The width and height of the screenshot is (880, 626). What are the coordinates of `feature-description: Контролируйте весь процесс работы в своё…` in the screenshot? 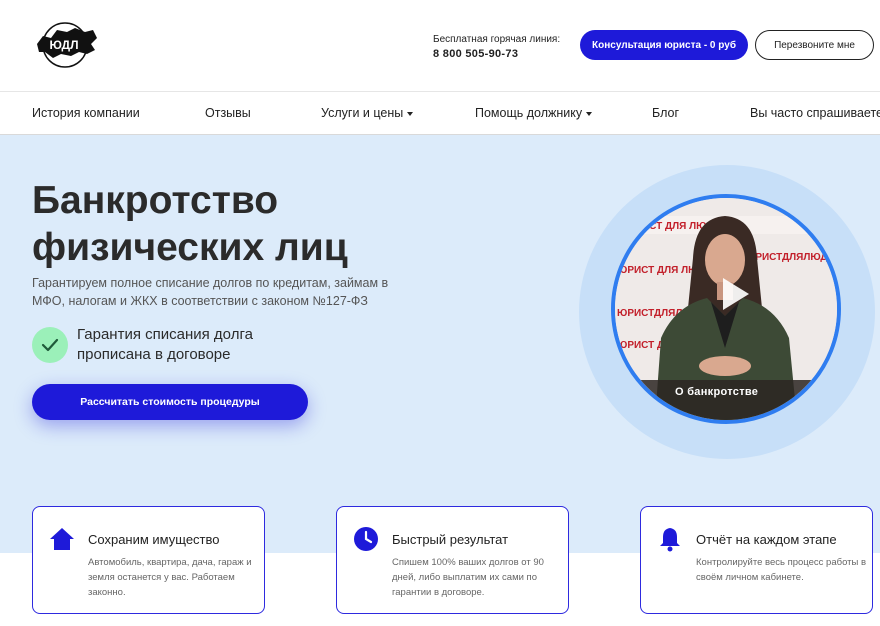 It's located at (781, 570).